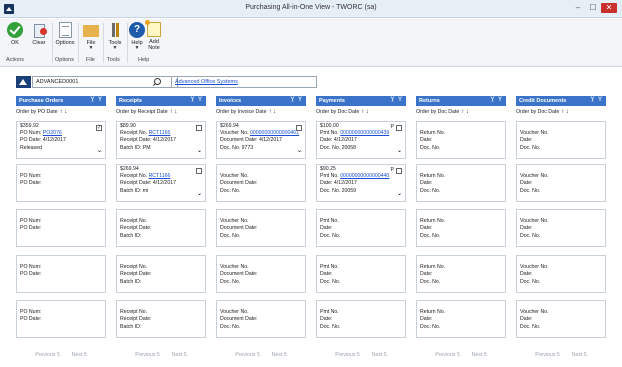 Image resolution: width=622 pixels, height=367 pixels. I want to click on ok-button: OK, so click(15, 34).